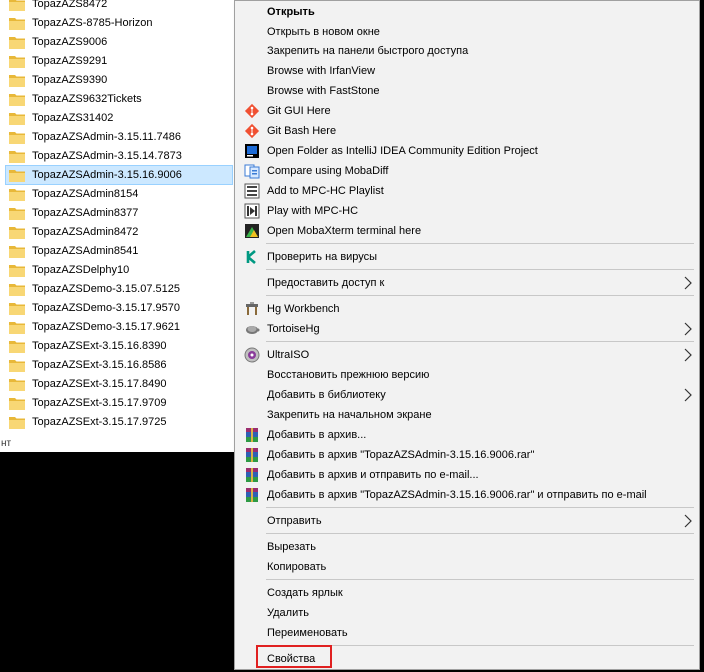  Describe the element at coordinates (119, 6) in the screenshot. I see `folder-list-item: TopazAZS8472` at that location.